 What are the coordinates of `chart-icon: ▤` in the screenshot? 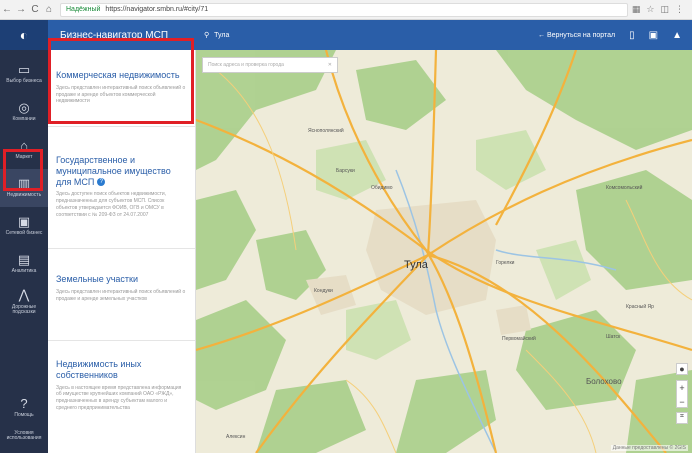 It's located at (24, 260).